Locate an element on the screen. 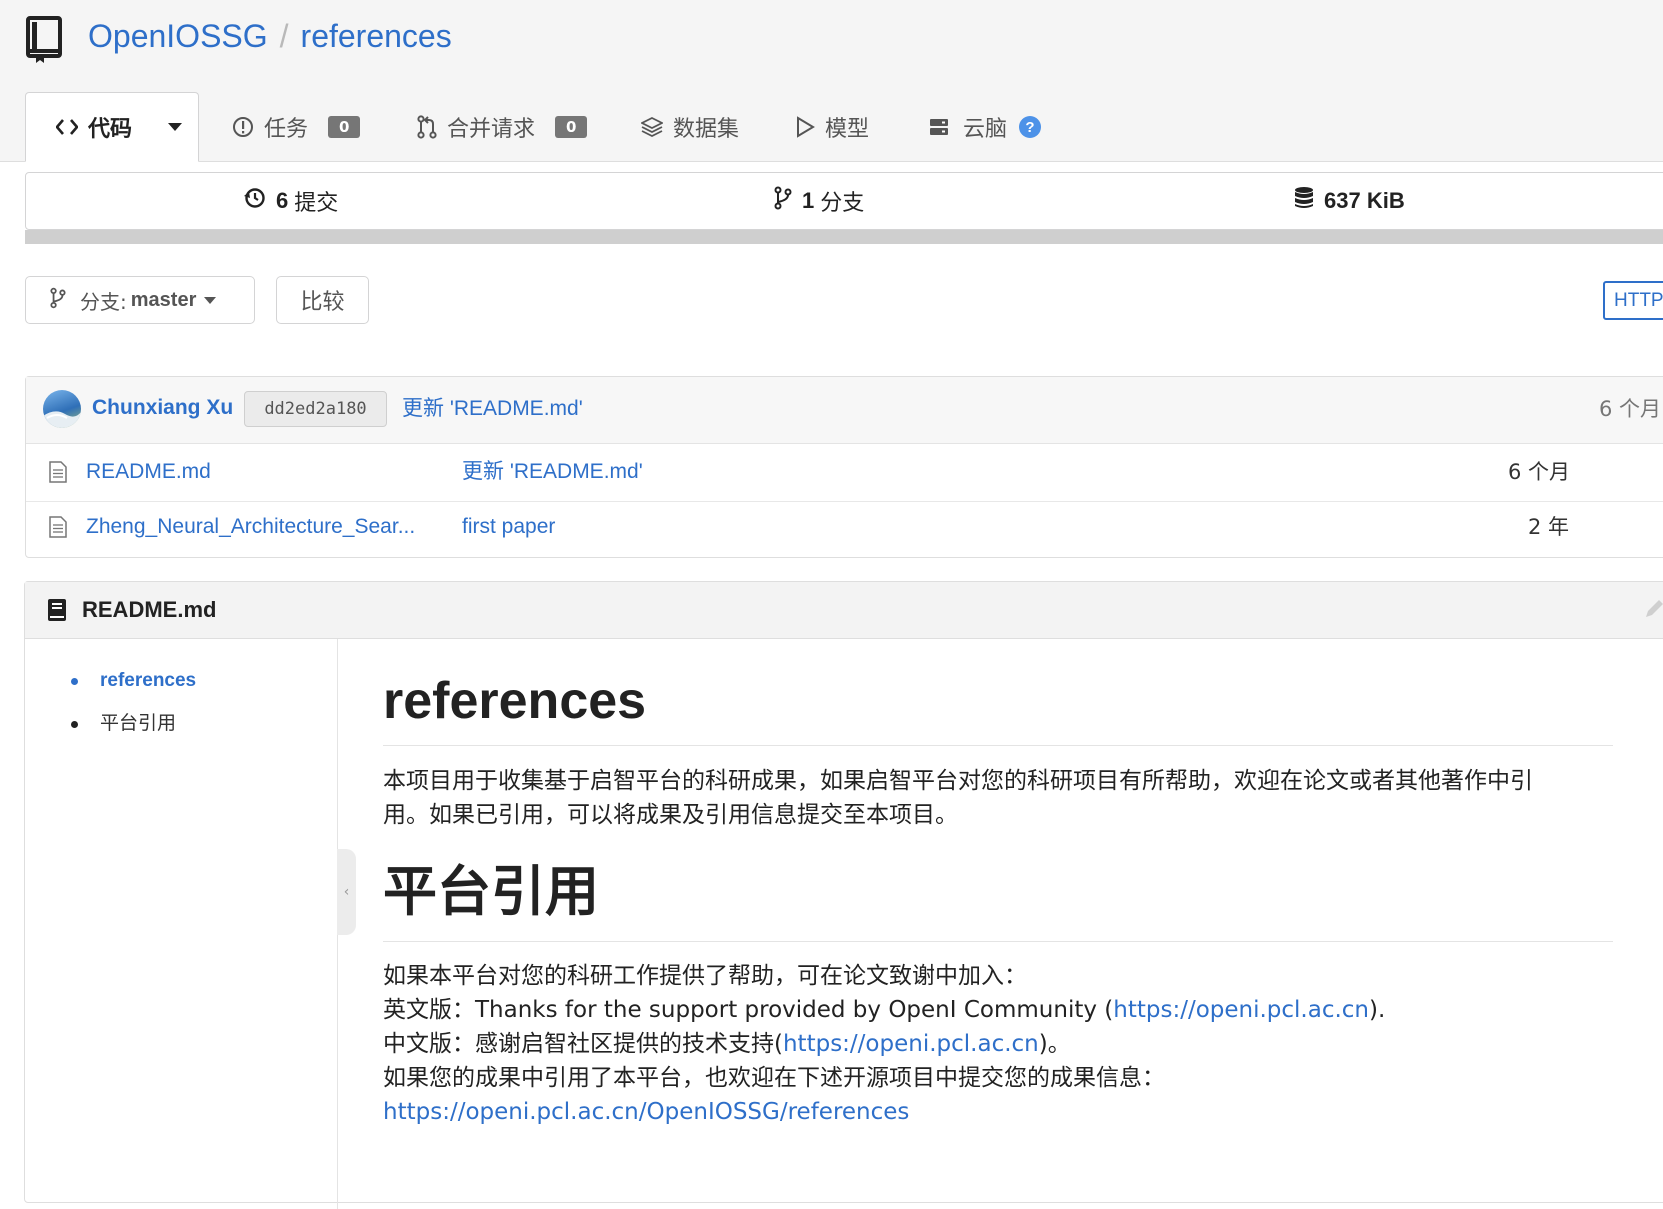 The image size is (1663, 1209). tab-code: 代码 is located at coordinates (112, 127).